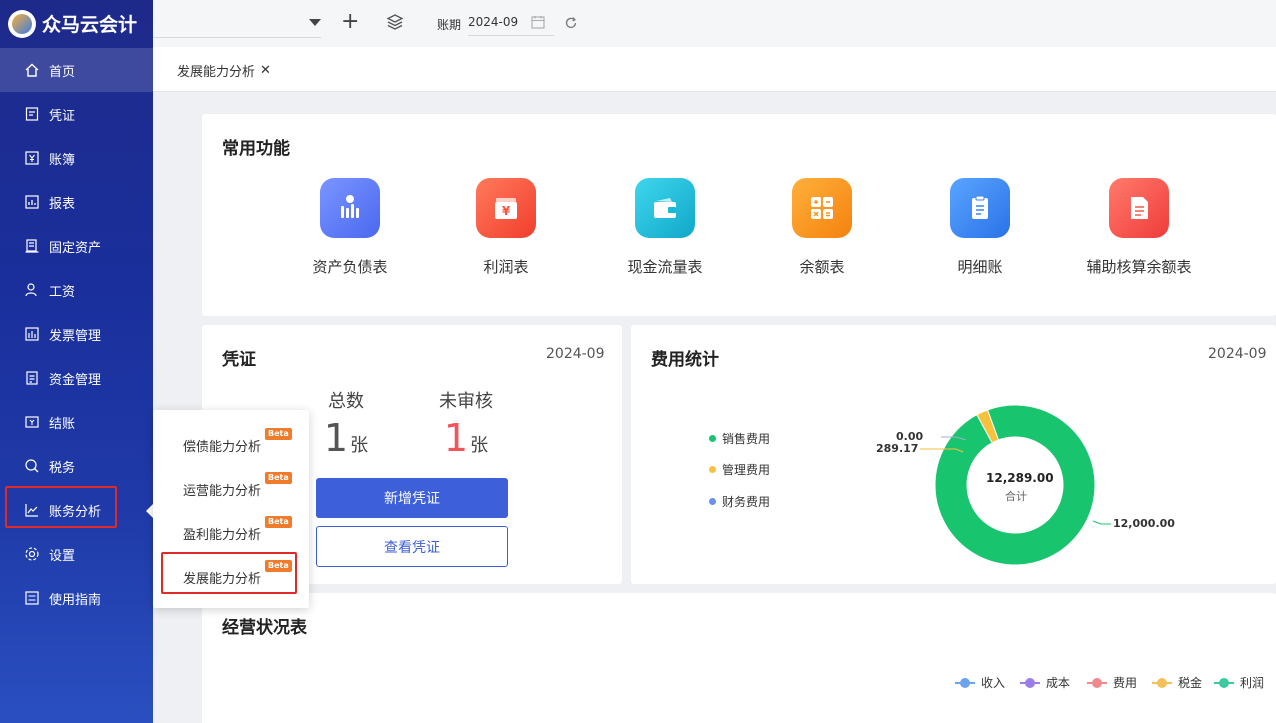 The height and width of the screenshot is (723, 1276). I want to click on legend-label: 收入, so click(993, 683).